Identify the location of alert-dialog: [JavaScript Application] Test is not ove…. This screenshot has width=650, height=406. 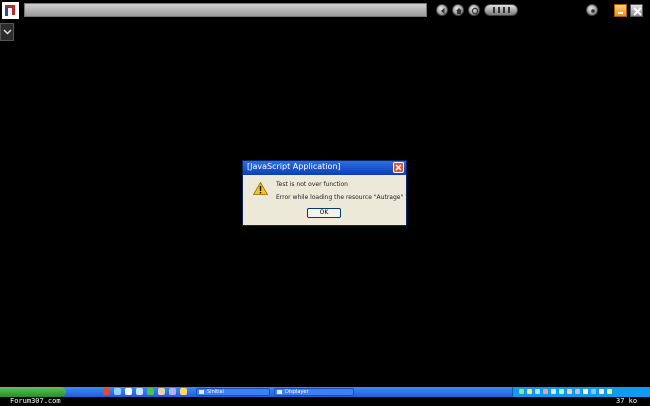
(325, 193).